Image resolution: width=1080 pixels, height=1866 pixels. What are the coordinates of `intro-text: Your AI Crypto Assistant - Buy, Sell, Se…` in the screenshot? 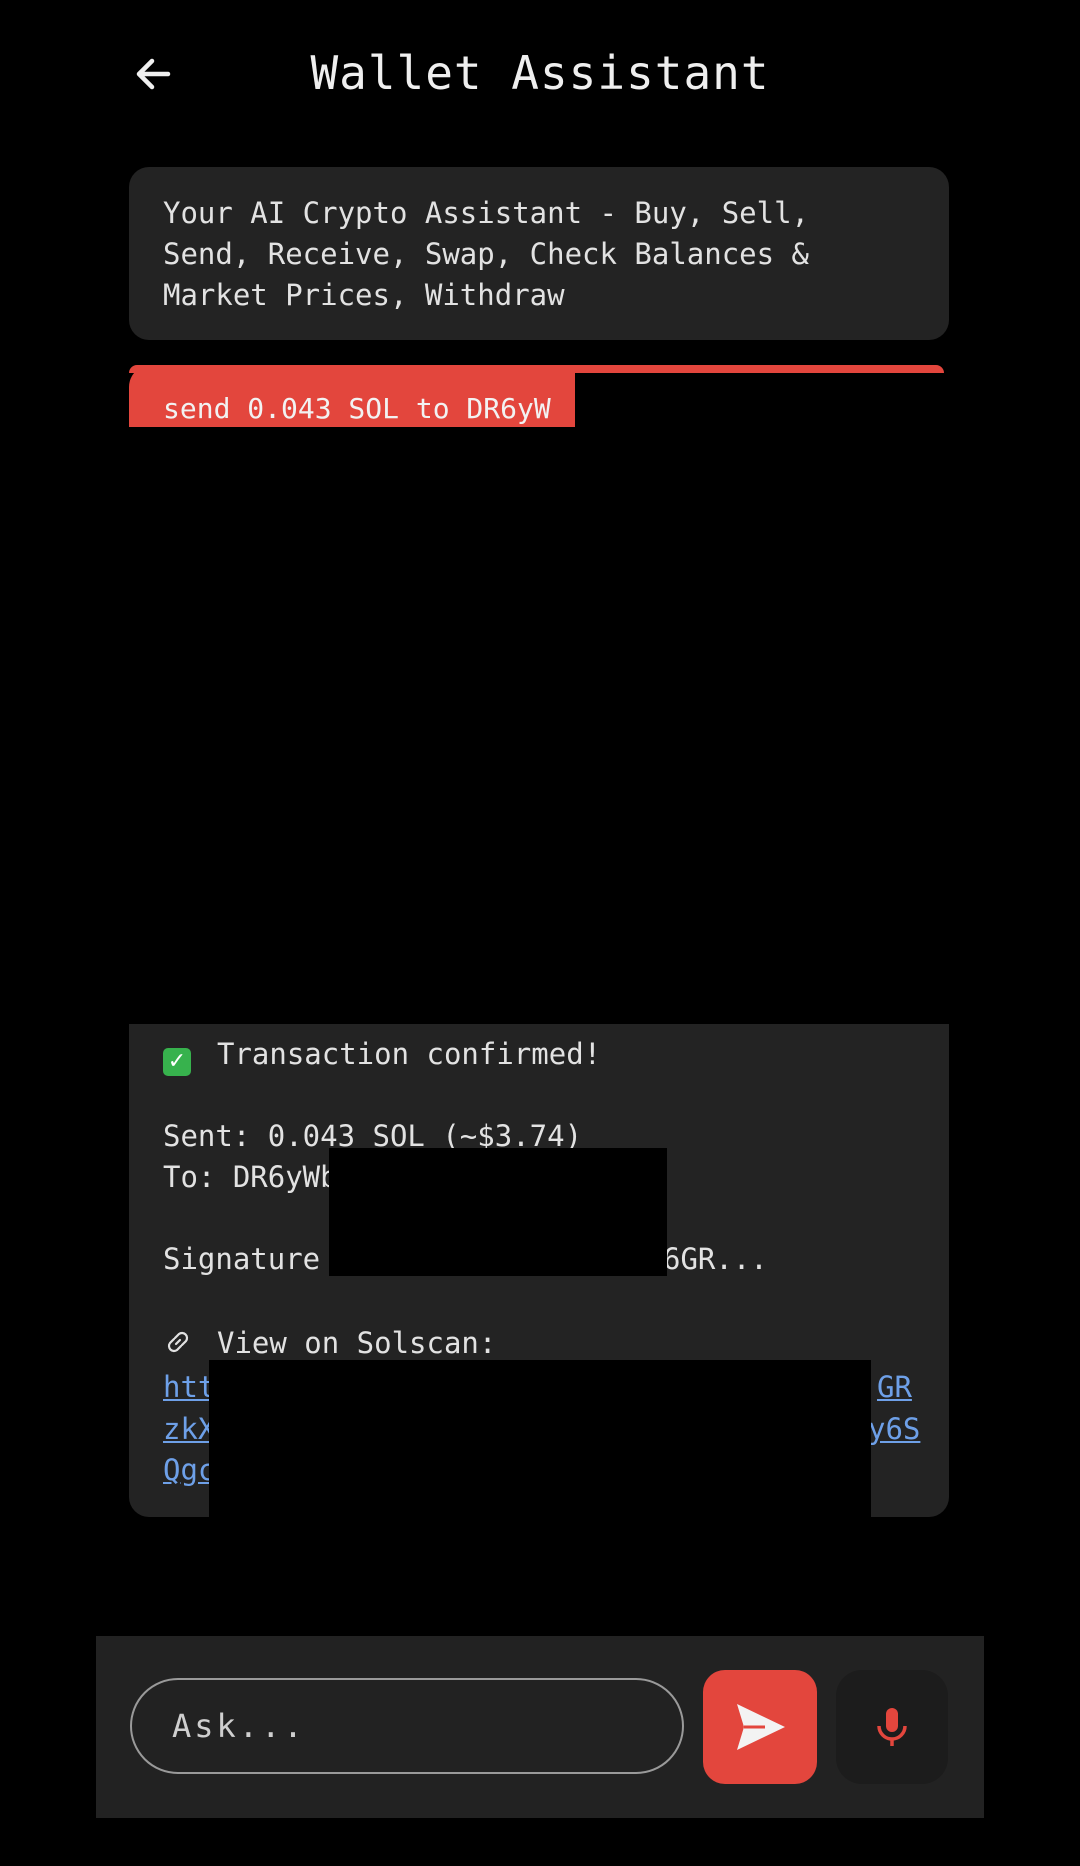 It's located at (486, 254).